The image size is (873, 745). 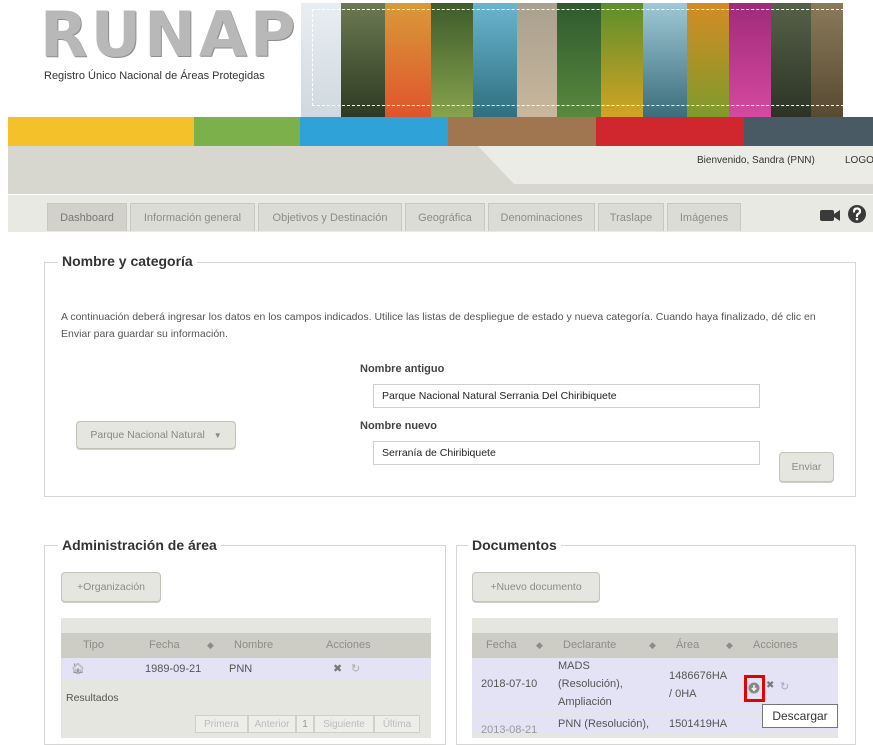 I want to click on documentos-title: Documentos, so click(x=514, y=545).